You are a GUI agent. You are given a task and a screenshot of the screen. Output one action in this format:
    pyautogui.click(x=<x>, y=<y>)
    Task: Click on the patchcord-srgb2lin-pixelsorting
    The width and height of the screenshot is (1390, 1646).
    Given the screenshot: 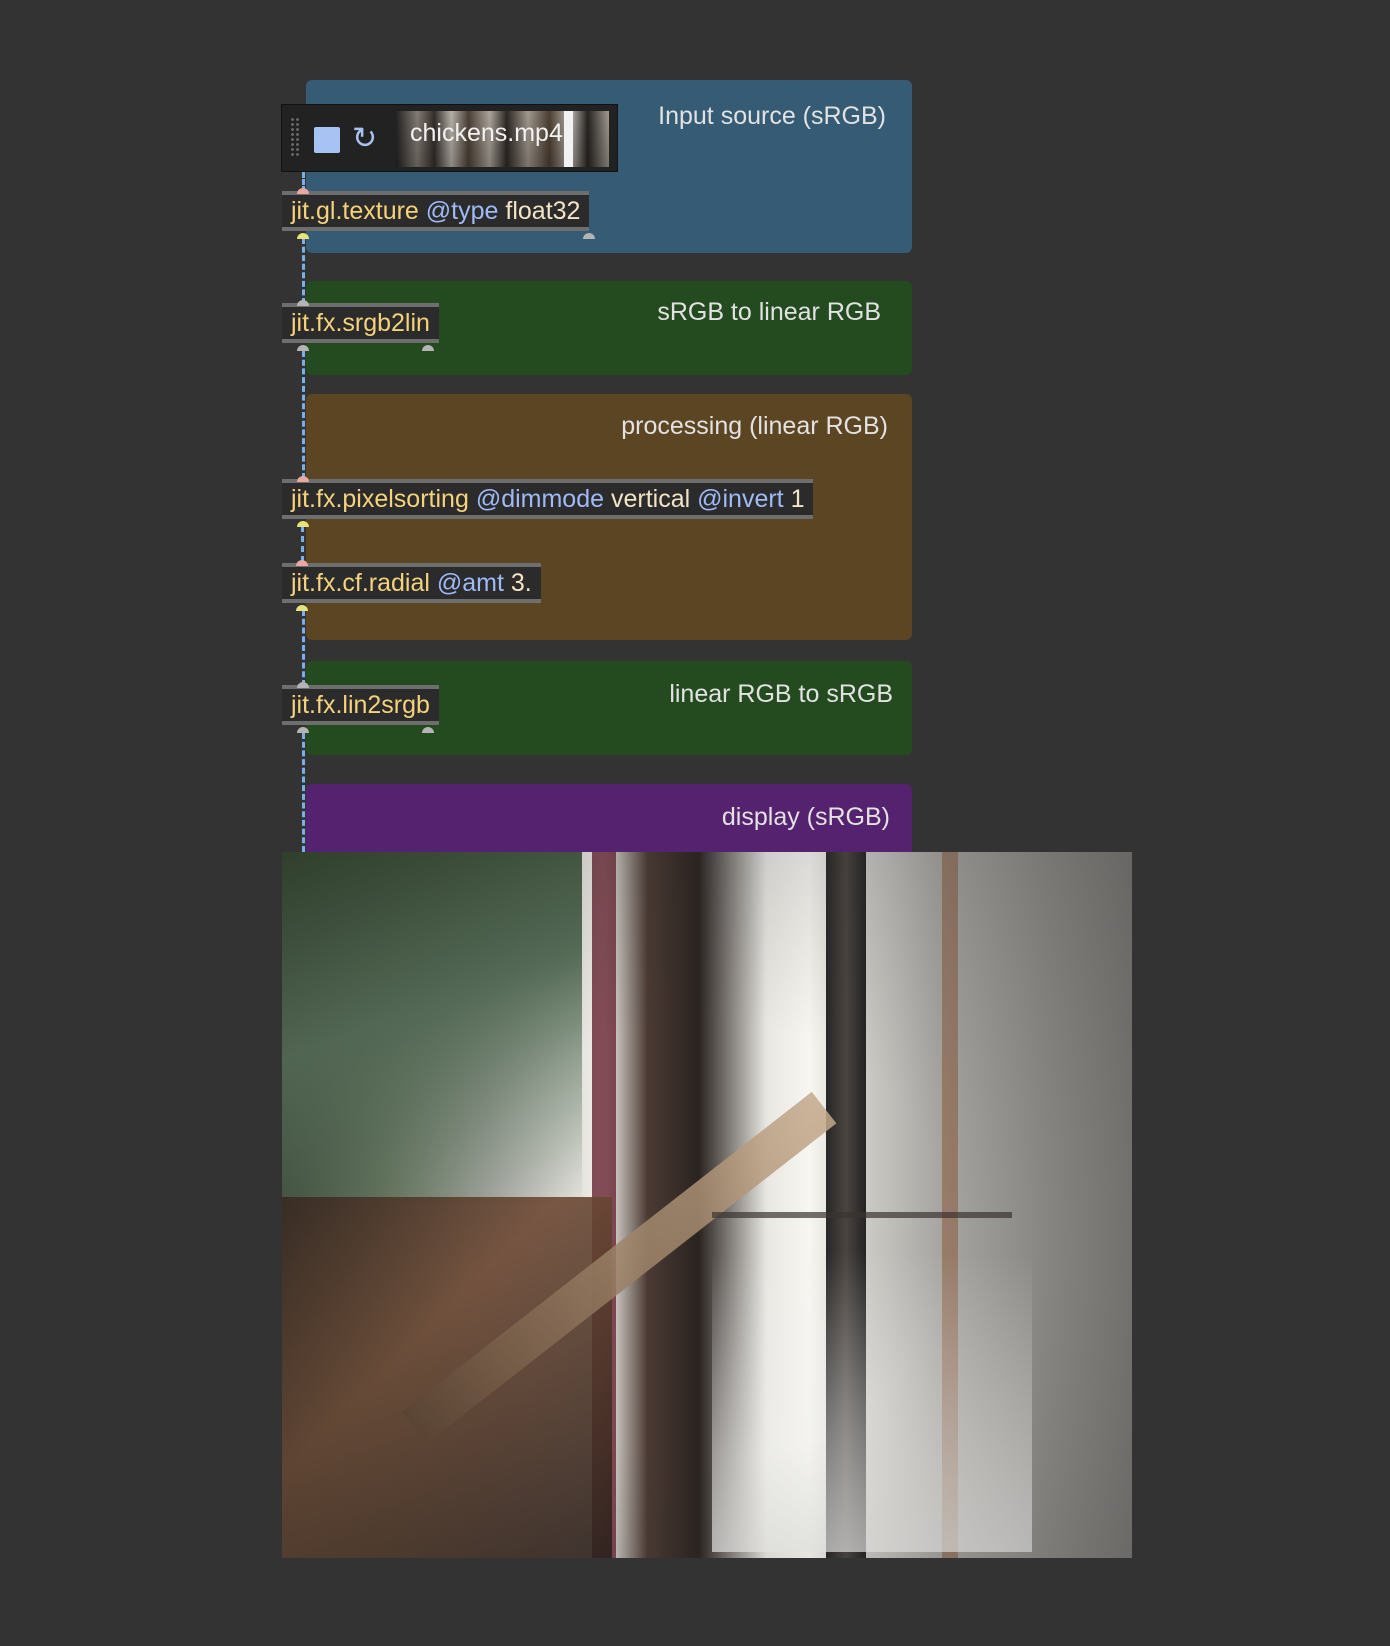 What is the action you would take?
    pyautogui.click(x=303, y=415)
    